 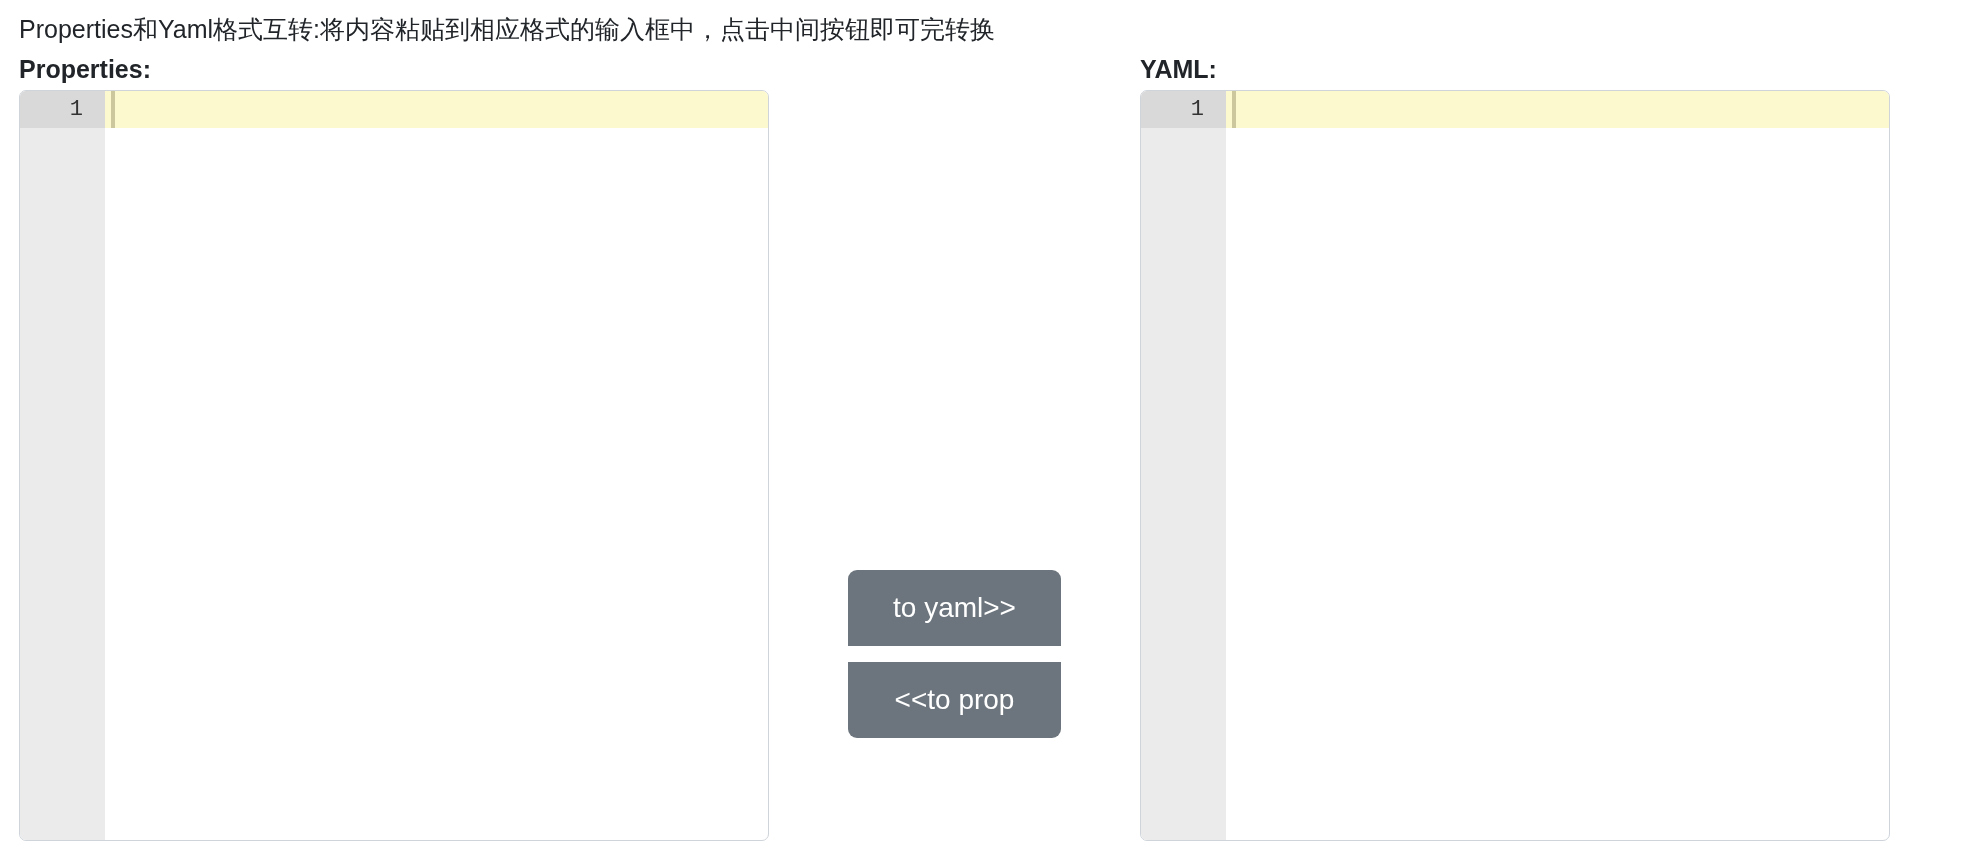 I want to click on editor-label: YAML:, so click(x=1179, y=69).